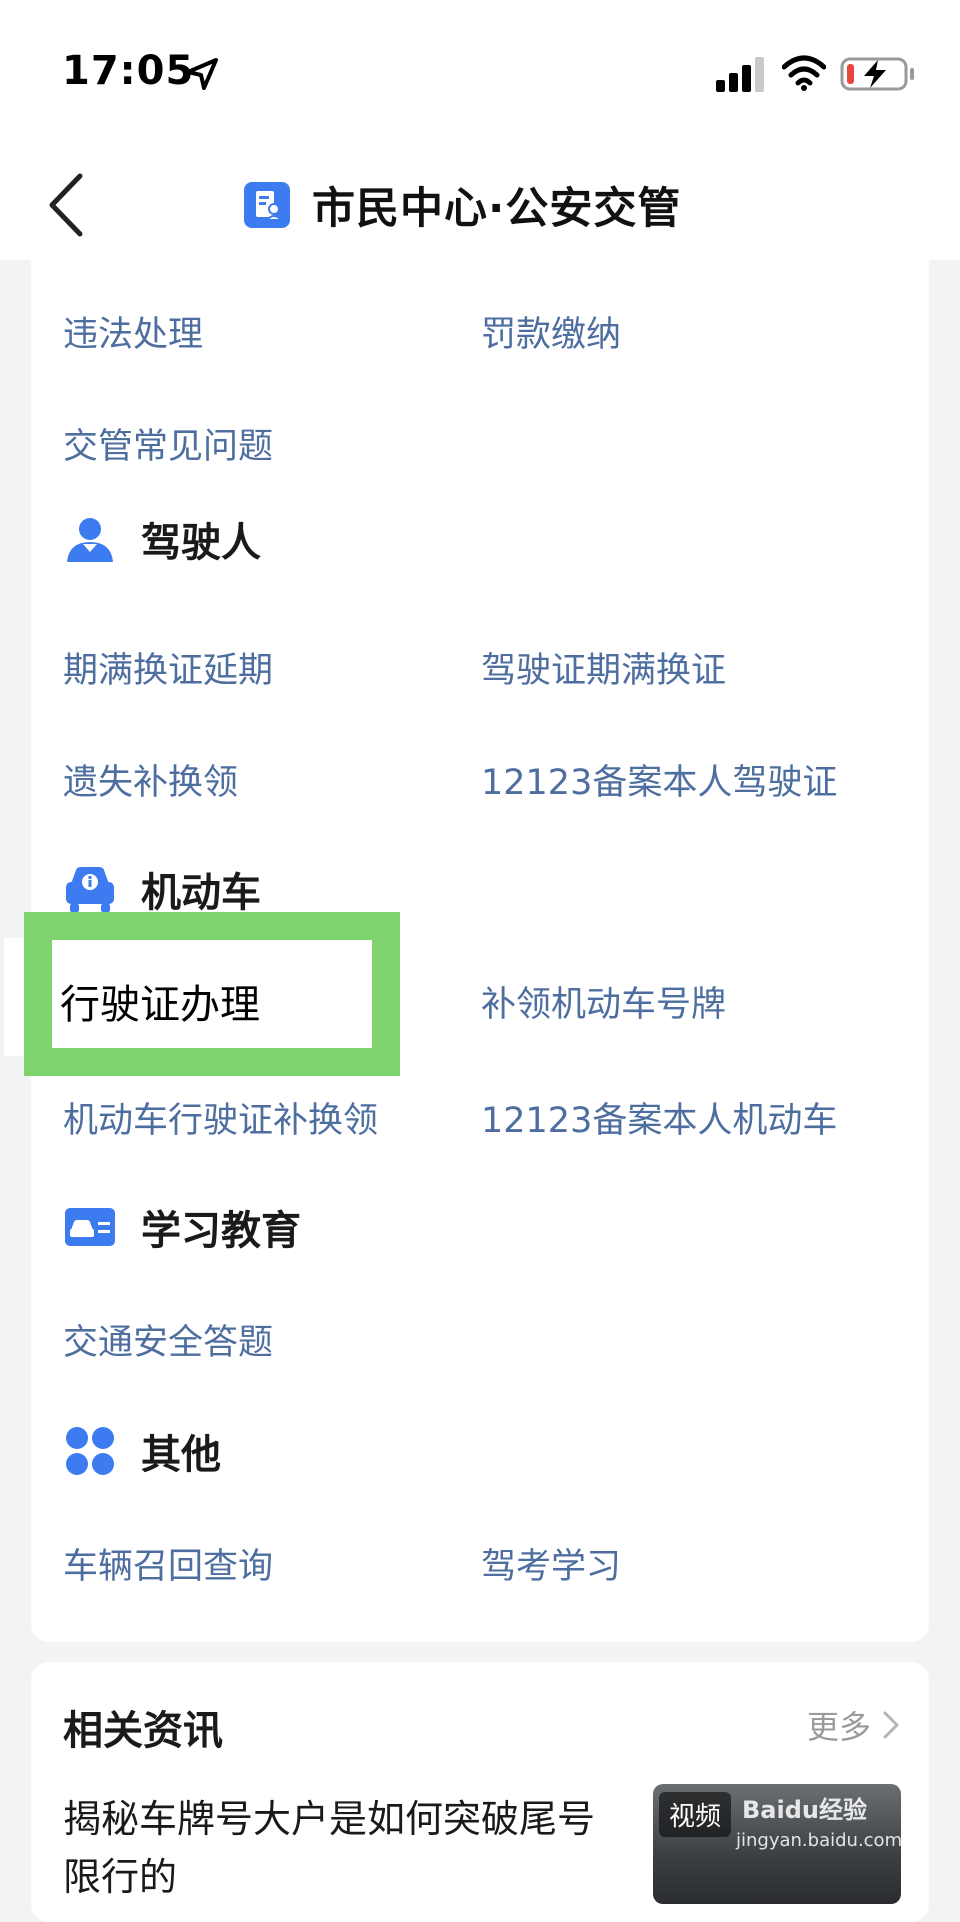 The width and height of the screenshot is (960, 1922). I want to click on link-renewal-extension: 期满换证延期, so click(168, 667).